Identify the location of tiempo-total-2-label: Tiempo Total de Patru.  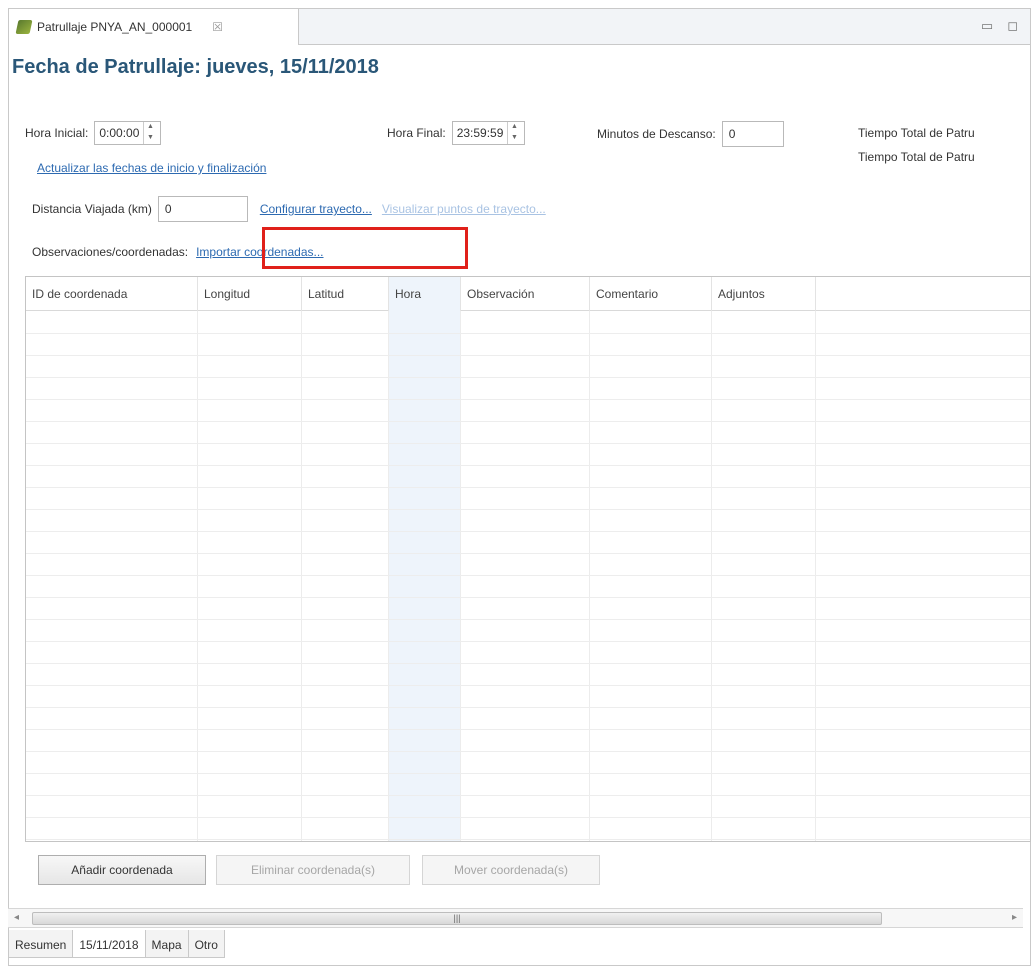
(916, 157).